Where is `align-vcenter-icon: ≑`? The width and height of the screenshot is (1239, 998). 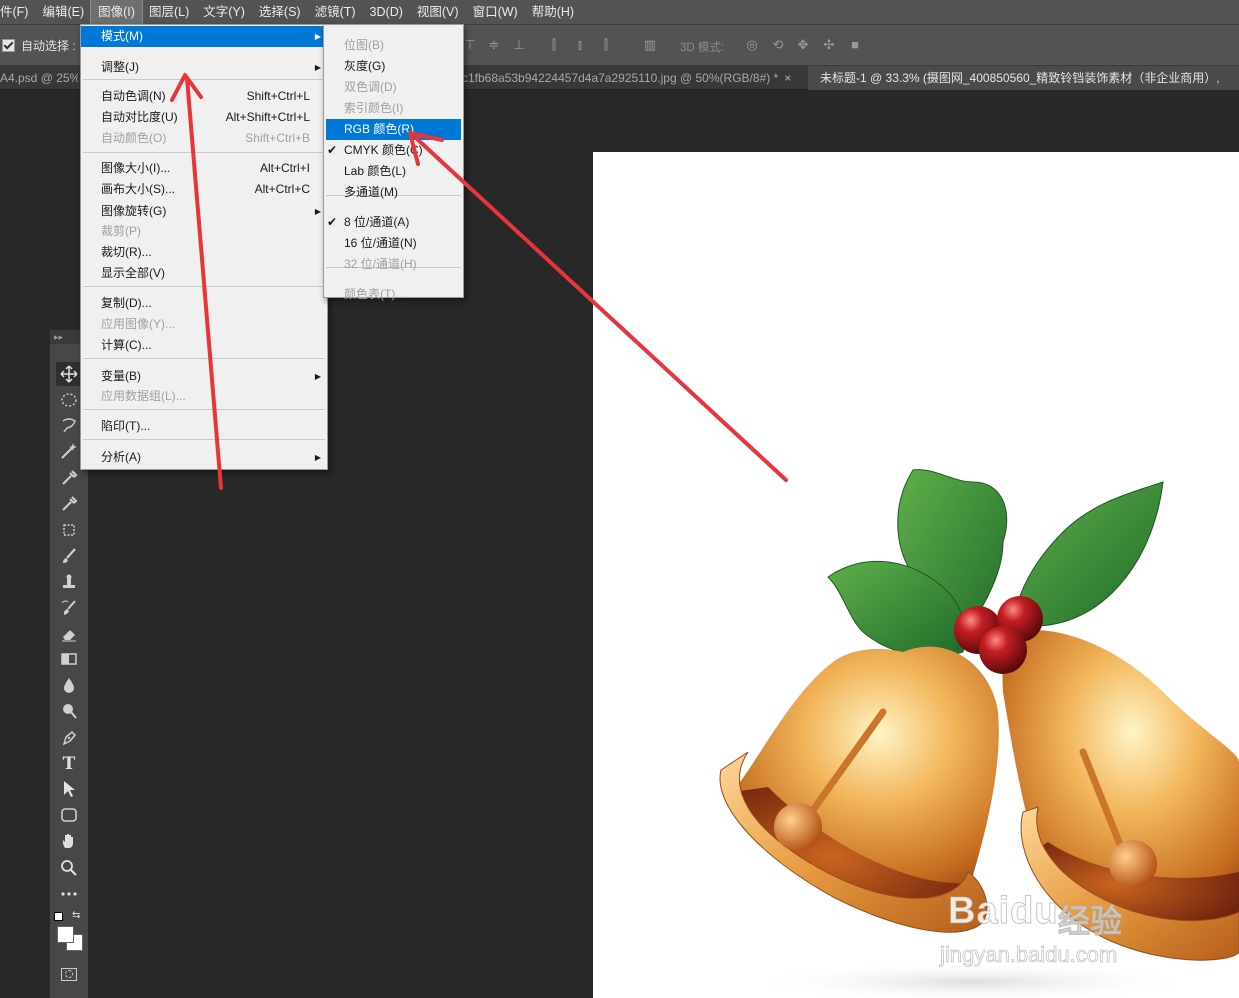
align-vcenter-icon: ≑ is located at coordinates (494, 45).